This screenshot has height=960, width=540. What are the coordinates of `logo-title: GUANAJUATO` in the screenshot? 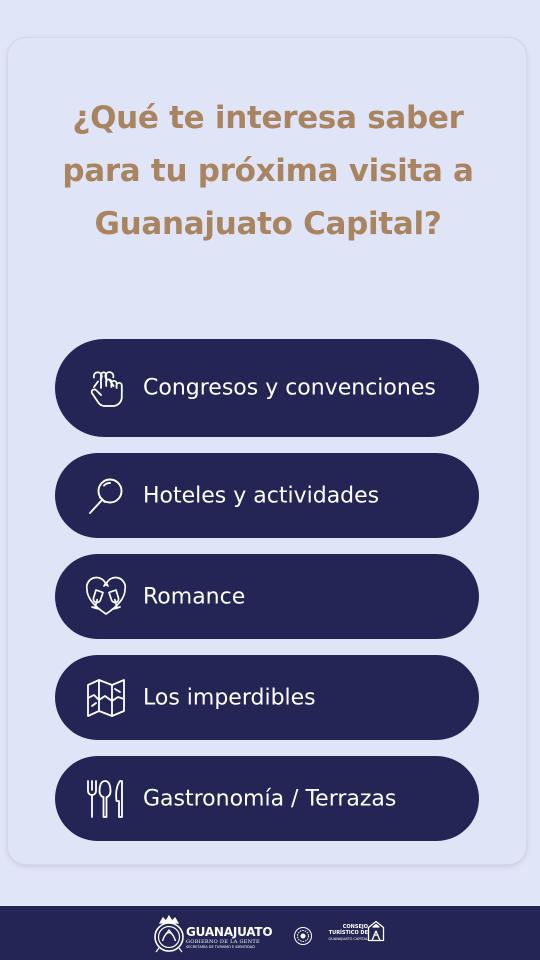 It's located at (229, 932).